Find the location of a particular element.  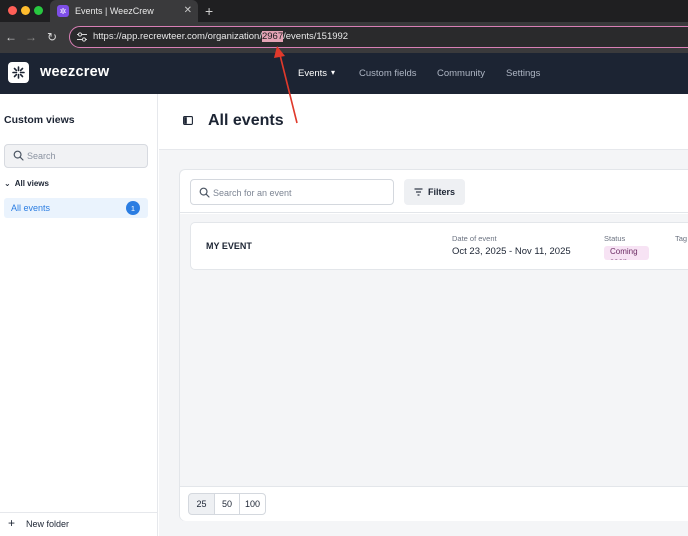

window-close-button is located at coordinates (12, 10).